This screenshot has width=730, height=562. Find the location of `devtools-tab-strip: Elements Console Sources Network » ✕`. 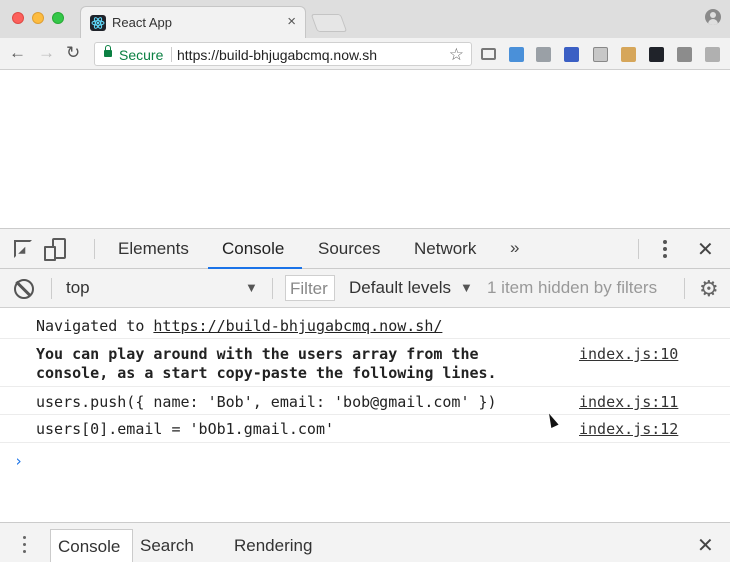

devtools-tab-strip: Elements Console Sources Network » ✕ is located at coordinates (365, 248).